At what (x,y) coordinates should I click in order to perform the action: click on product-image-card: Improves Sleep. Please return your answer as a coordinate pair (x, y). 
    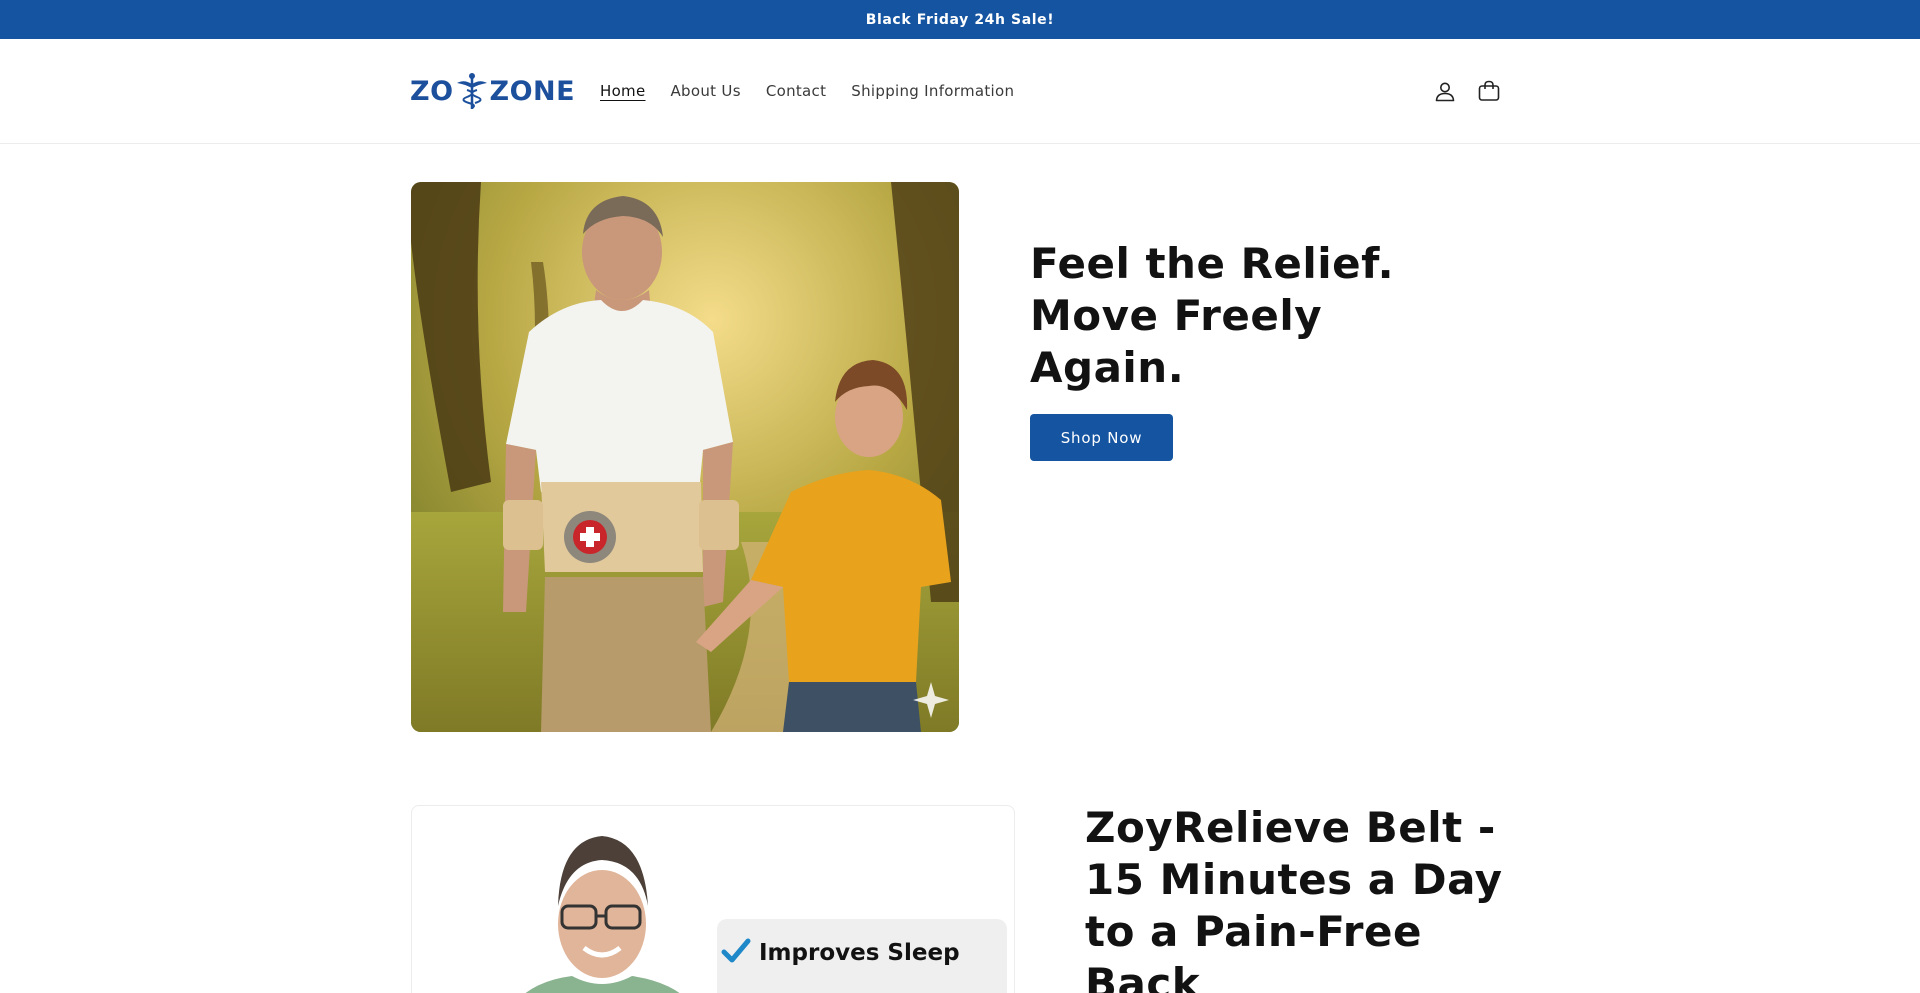
    Looking at the image, I should click on (713, 899).